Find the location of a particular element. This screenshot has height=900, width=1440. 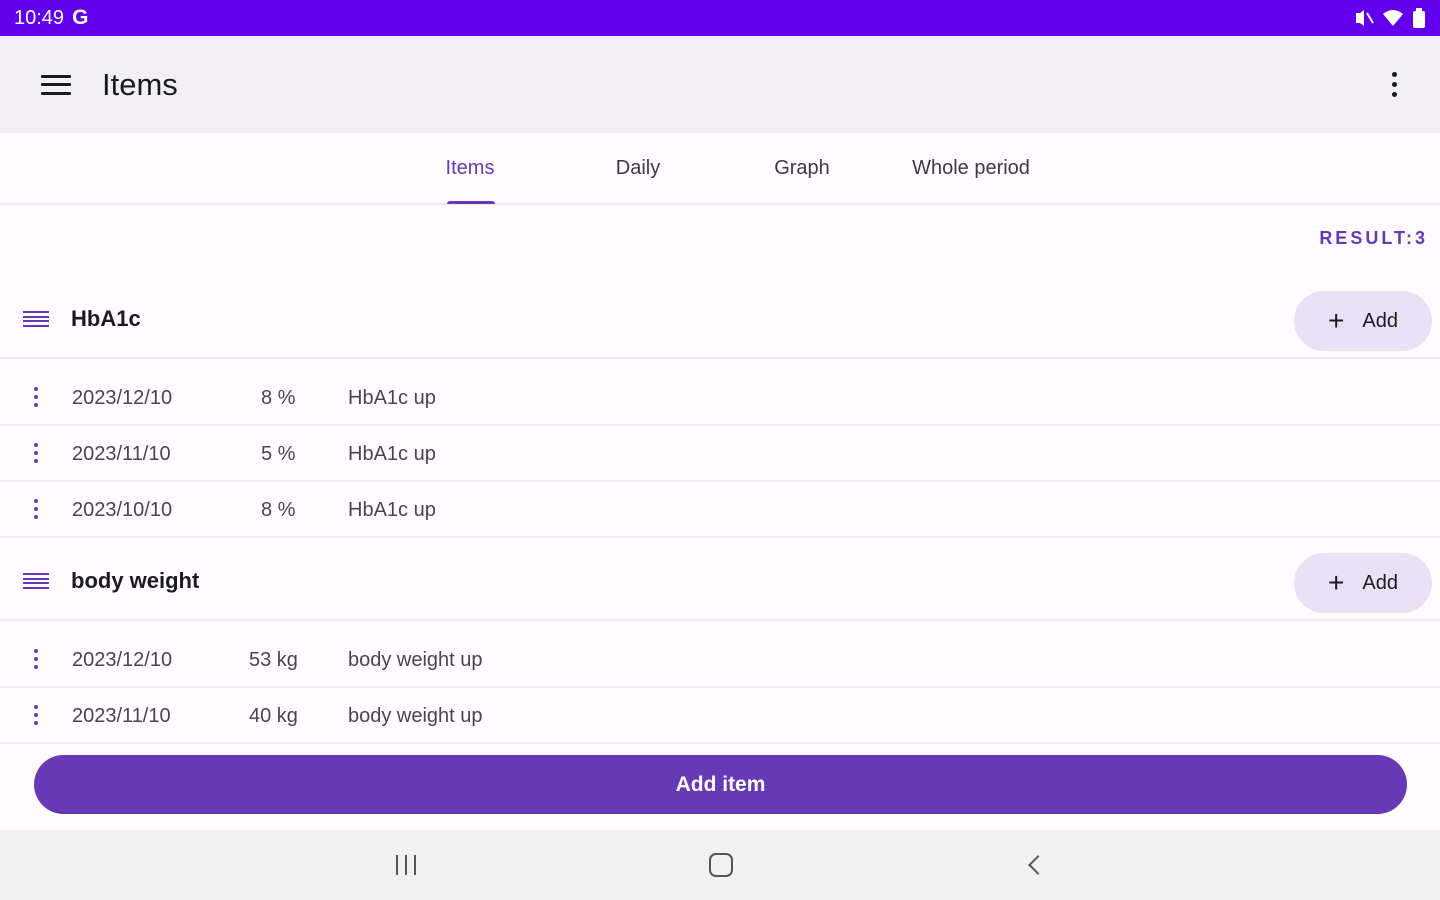

home-icon is located at coordinates (721, 865).